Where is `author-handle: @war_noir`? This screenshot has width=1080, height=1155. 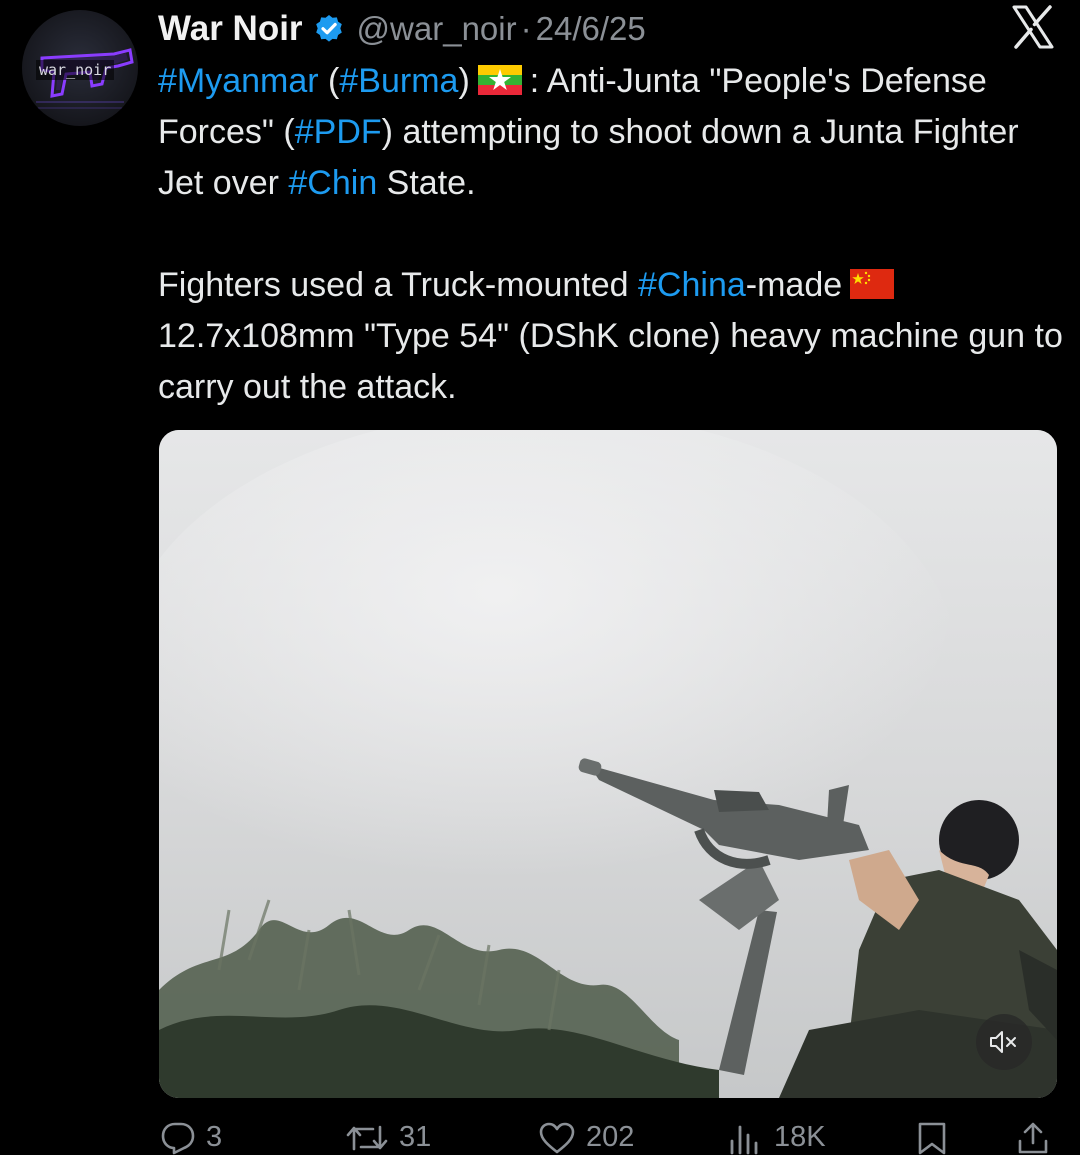
author-handle: @war_noir is located at coordinates (437, 29).